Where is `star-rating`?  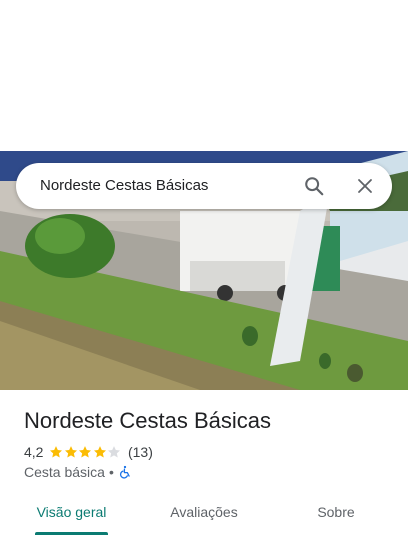 star-rating is located at coordinates (85, 452).